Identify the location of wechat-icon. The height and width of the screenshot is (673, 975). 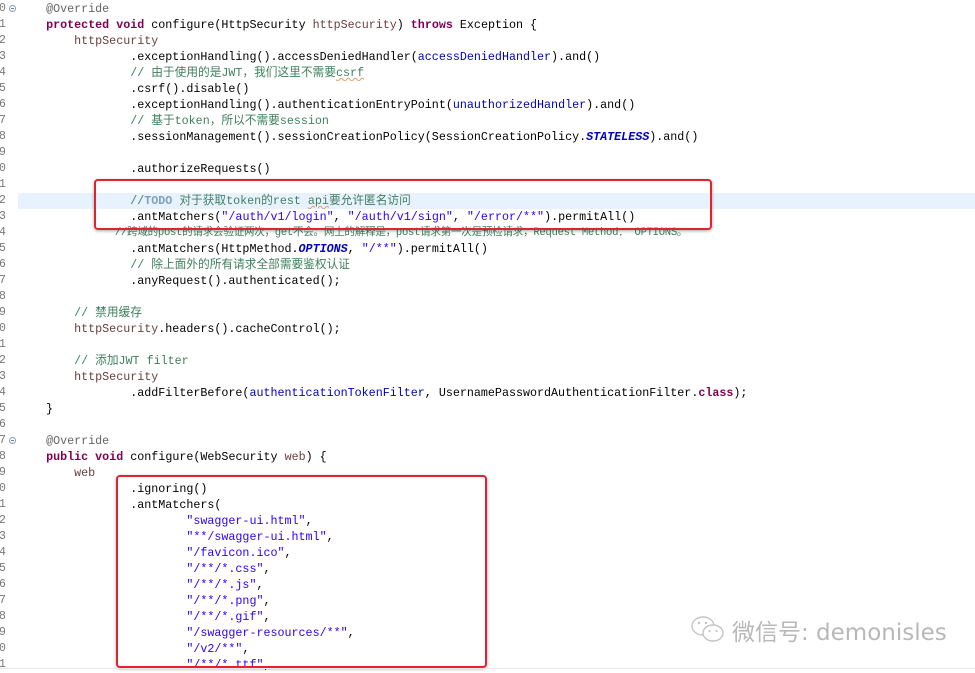
(707, 629).